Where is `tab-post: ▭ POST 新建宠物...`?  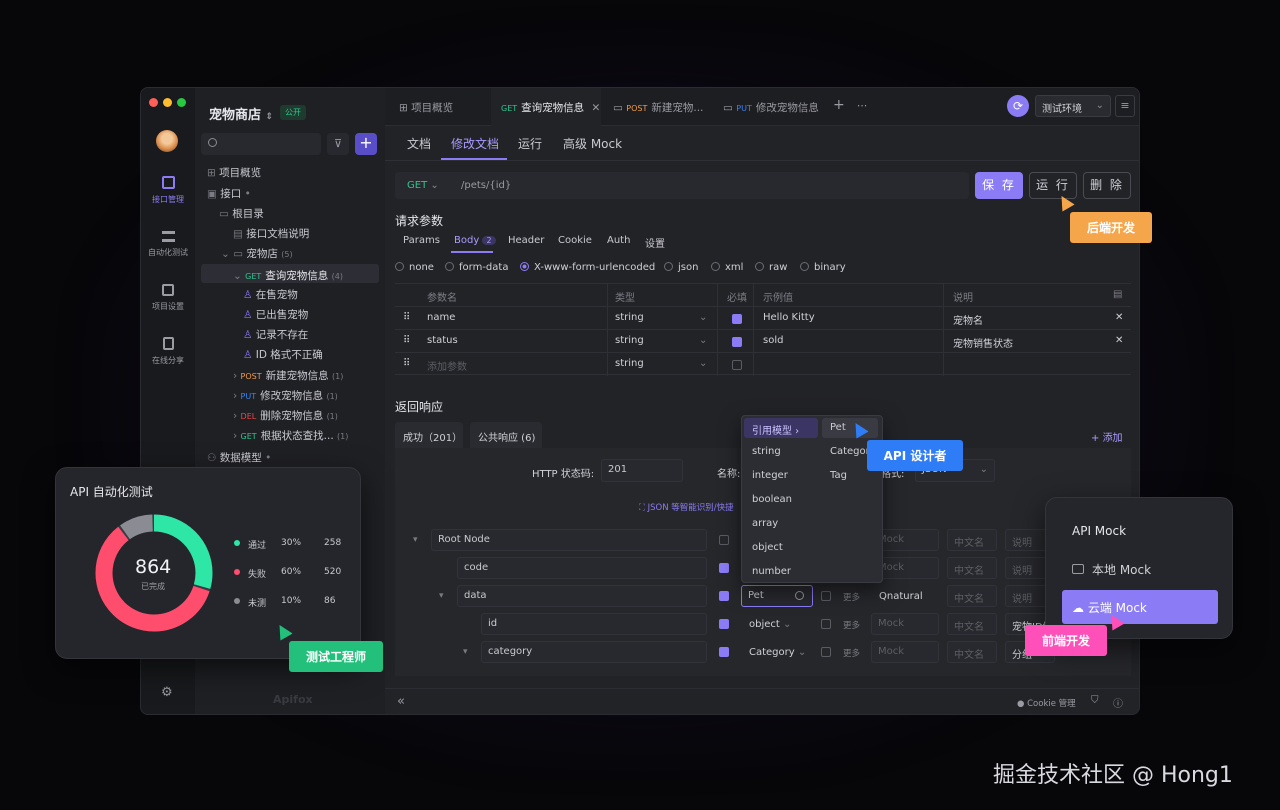
tab-post: ▭ POST 新建宠物... is located at coordinates (658, 107).